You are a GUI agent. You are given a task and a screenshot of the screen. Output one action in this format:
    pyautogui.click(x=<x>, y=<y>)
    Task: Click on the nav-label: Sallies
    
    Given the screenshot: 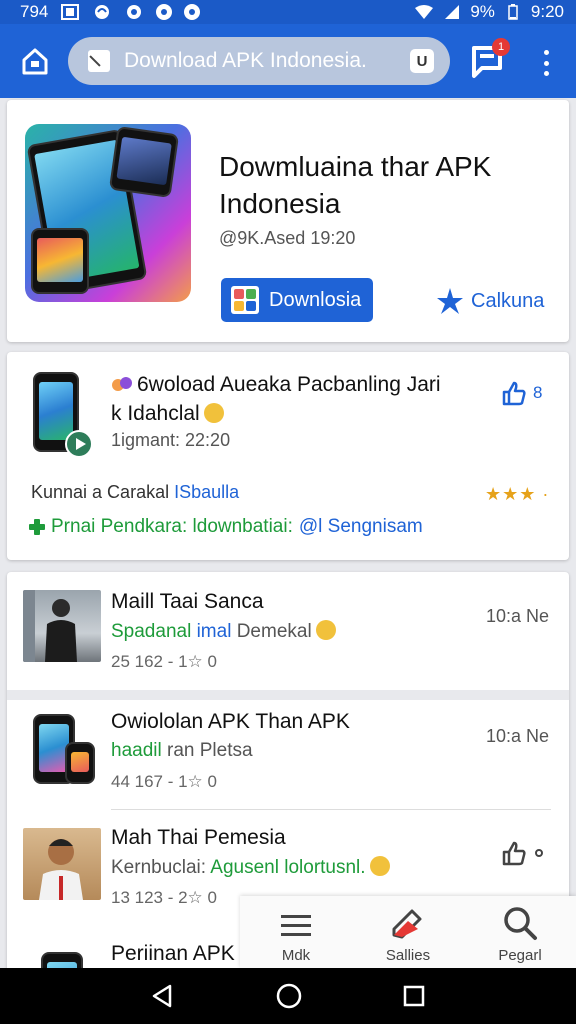 What is the action you would take?
    pyautogui.click(x=408, y=955)
    